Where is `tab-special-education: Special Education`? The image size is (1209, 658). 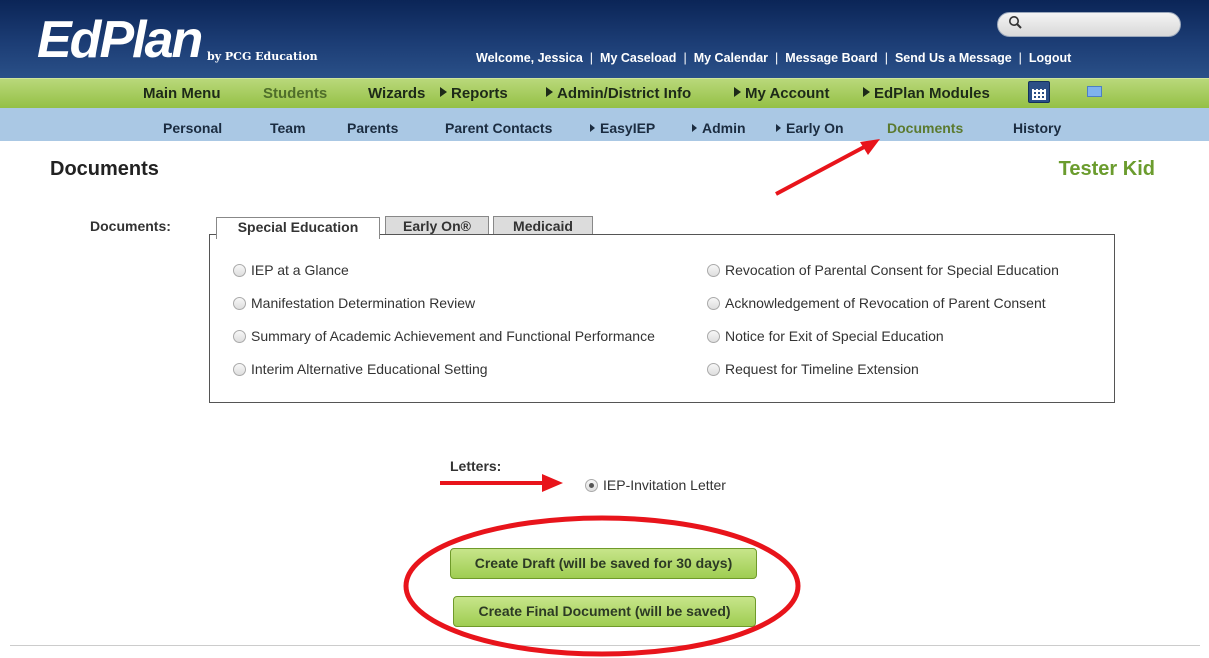
tab-special-education: Special Education is located at coordinates (298, 228).